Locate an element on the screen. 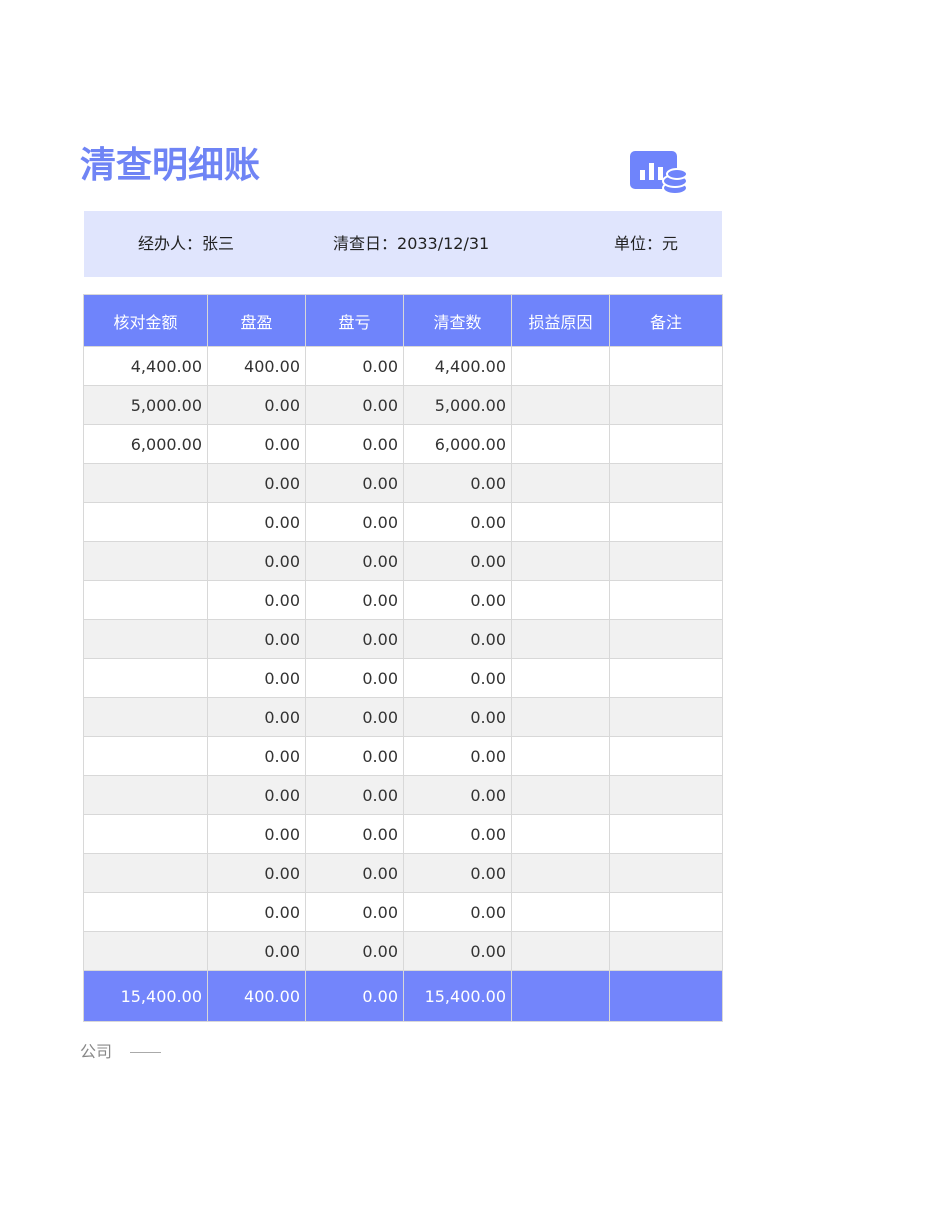  handler-info: 经办人：张三 is located at coordinates (186, 244).